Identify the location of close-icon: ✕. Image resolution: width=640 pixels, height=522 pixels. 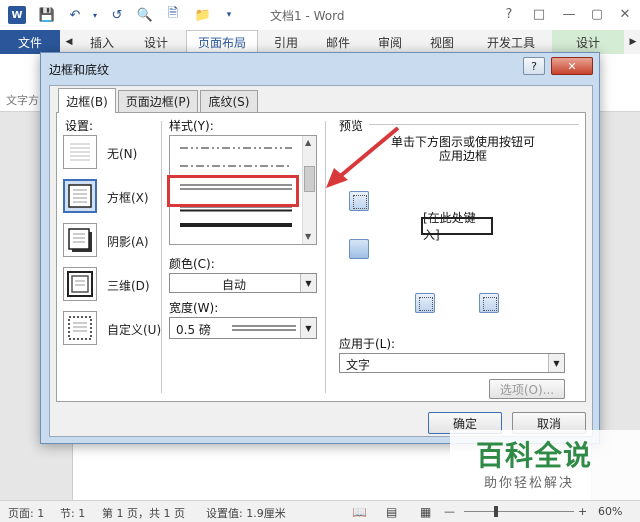
(625, 14).